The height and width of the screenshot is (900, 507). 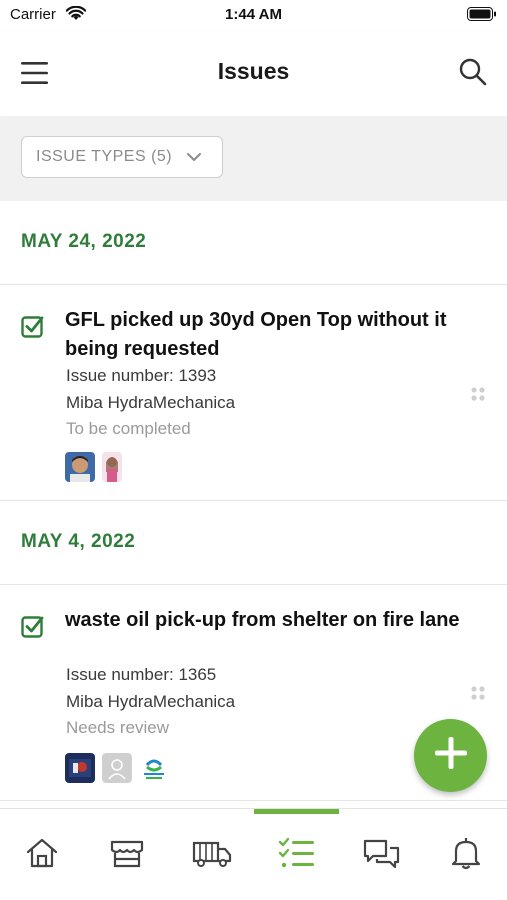 I want to click on filter-bar: ISSUE TYPES (5), so click(x=253, y=159).